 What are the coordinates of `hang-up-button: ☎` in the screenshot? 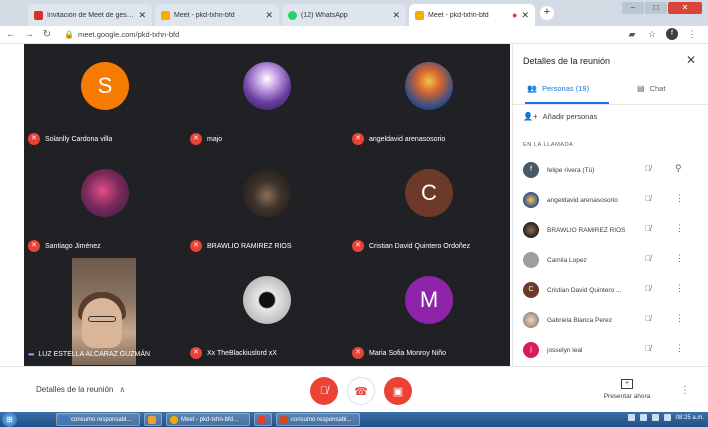 It's located at (361, 391).